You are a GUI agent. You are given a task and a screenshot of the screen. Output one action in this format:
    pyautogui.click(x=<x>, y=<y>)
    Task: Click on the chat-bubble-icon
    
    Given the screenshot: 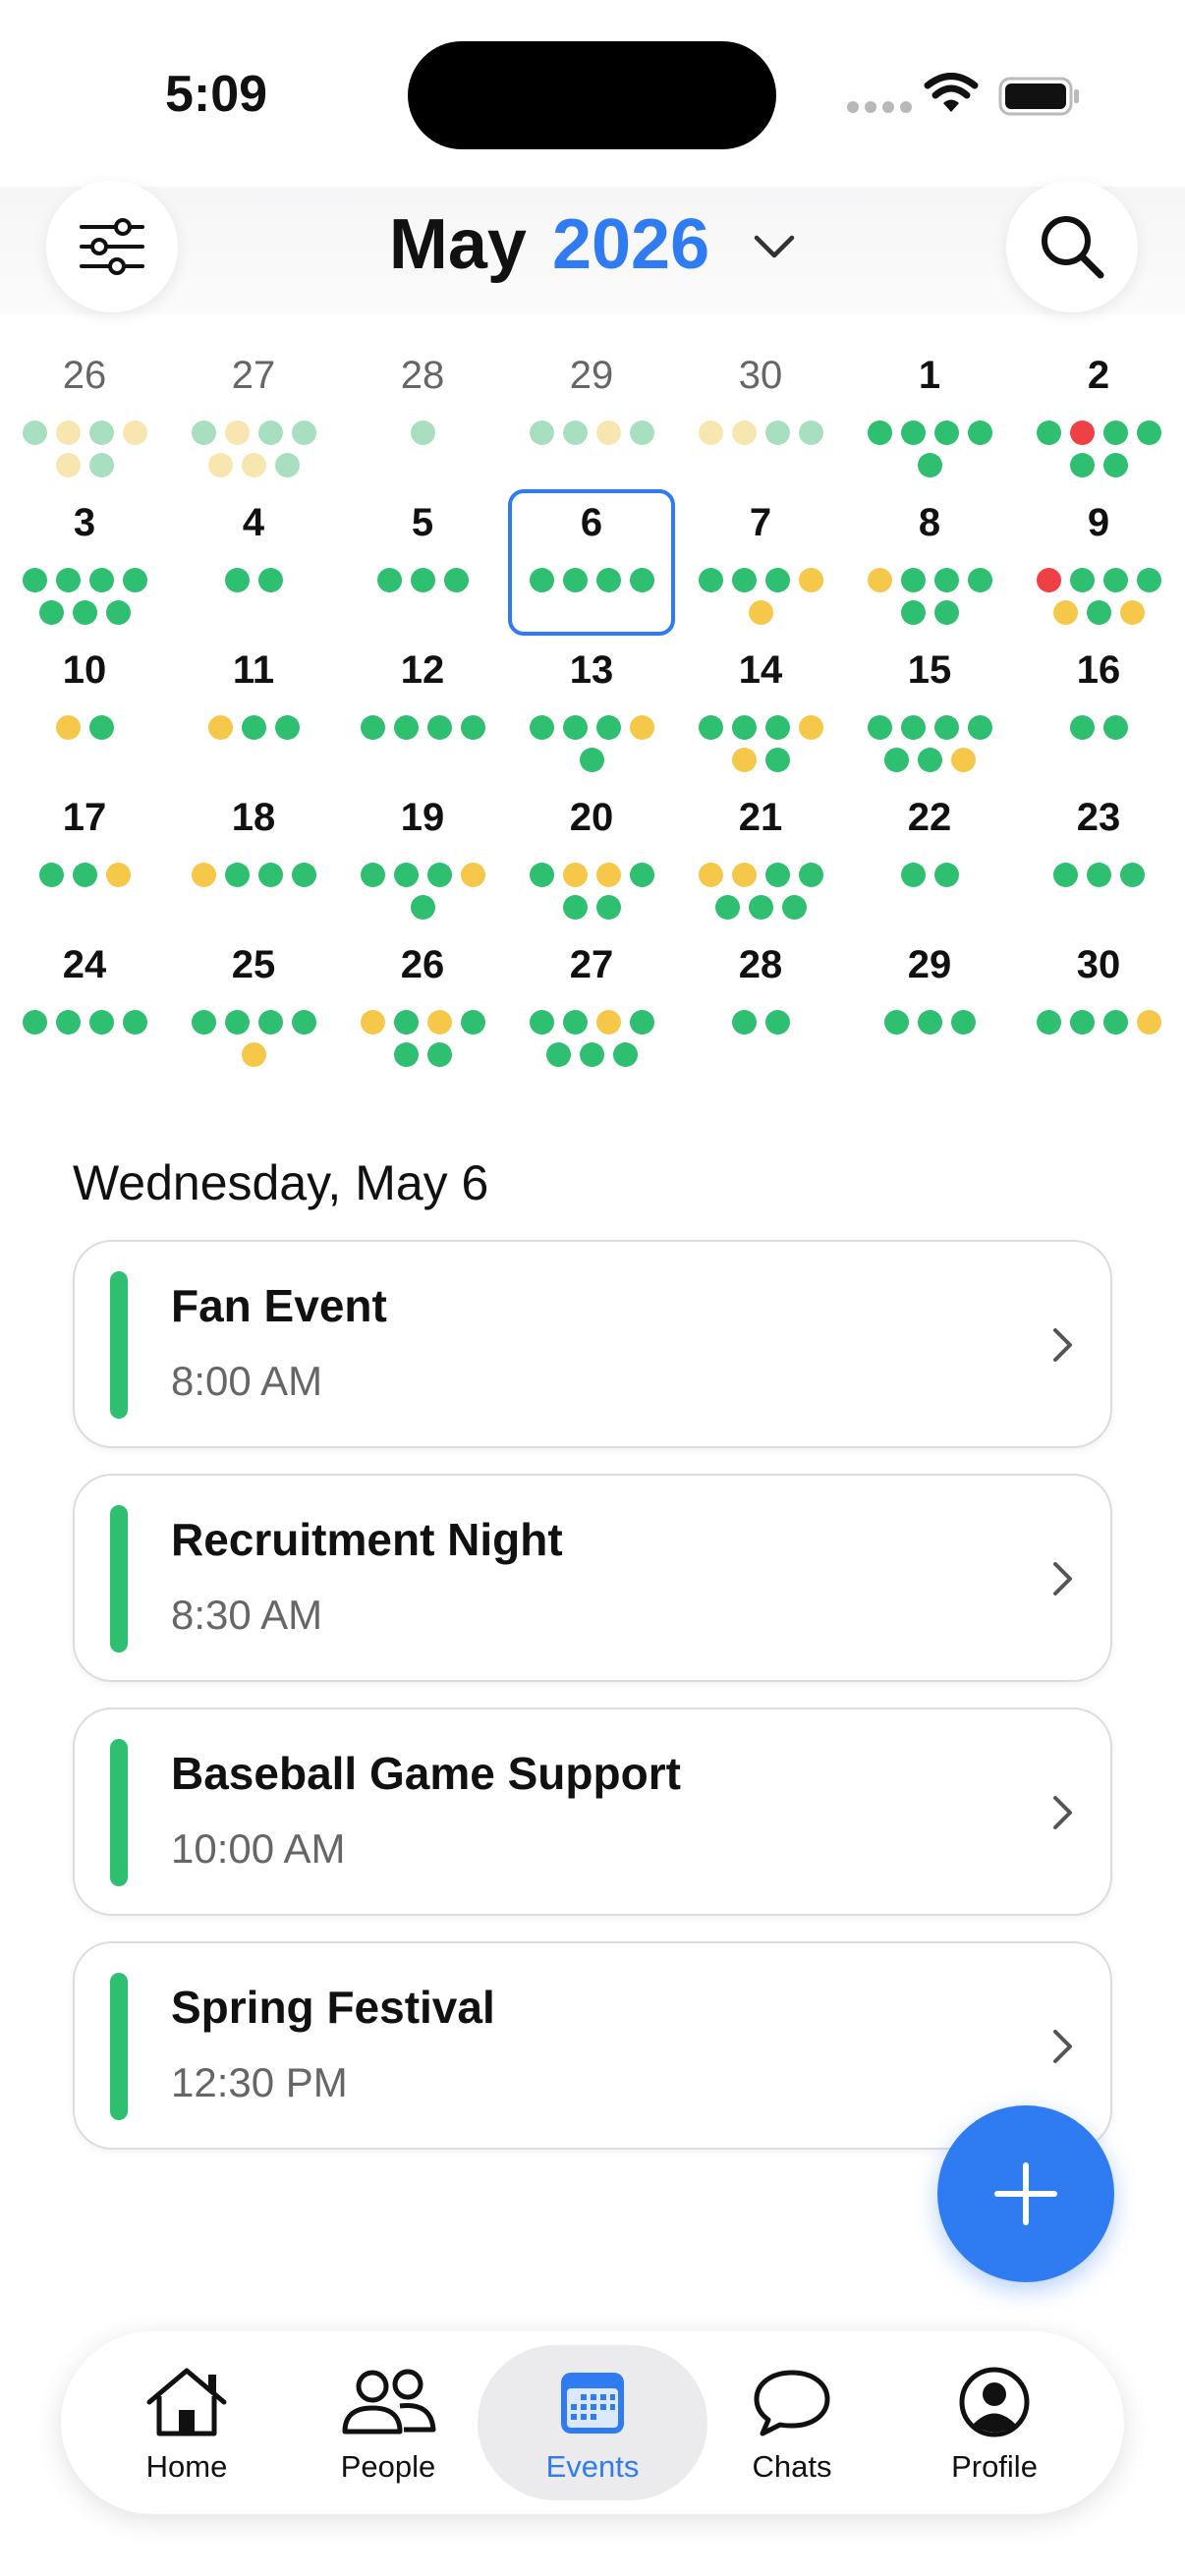 What is the action you would take?
    pyautogui.click(x=792, y=2403)
    